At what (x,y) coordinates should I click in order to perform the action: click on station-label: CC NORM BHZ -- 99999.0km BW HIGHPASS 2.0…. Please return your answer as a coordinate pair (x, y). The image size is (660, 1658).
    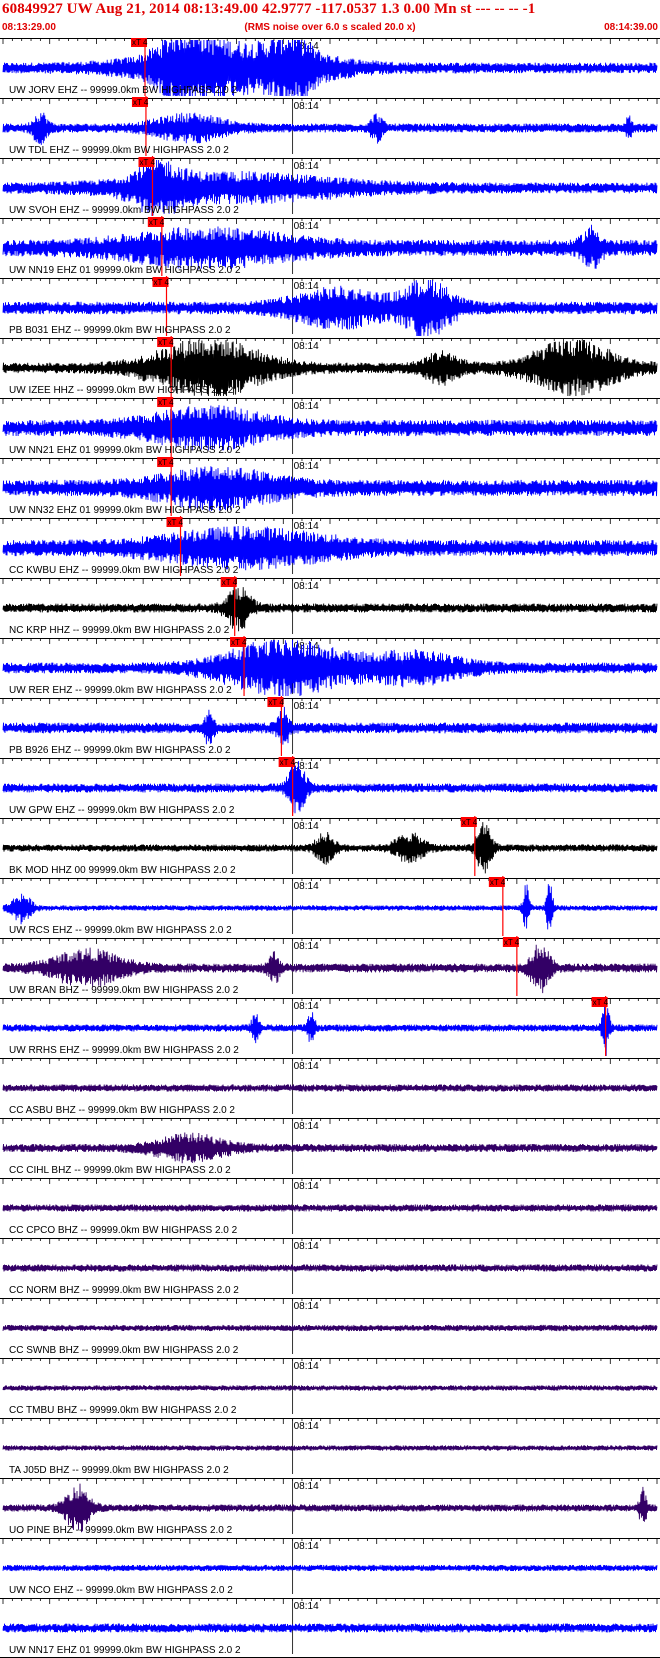
    Looking at the image, I should click on (124, 1290).